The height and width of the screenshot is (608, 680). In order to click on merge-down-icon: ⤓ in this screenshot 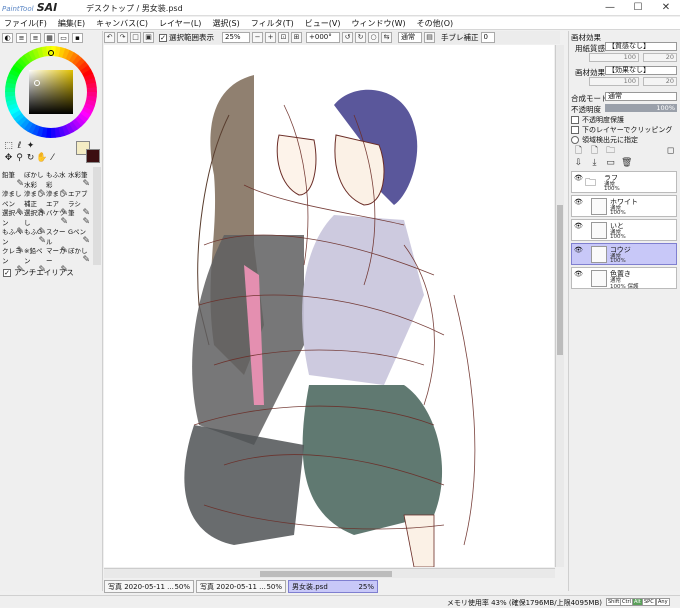, I will do `click(594, 163)`.